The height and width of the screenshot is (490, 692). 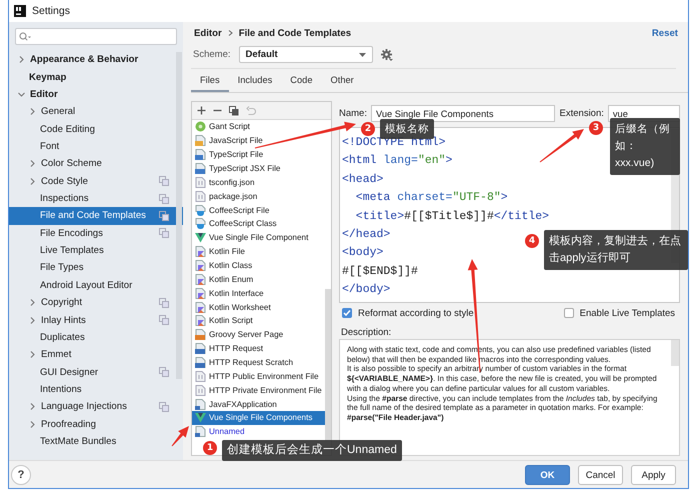 I want to click on tree-item: Language Injections, so click(x=96, y=407).